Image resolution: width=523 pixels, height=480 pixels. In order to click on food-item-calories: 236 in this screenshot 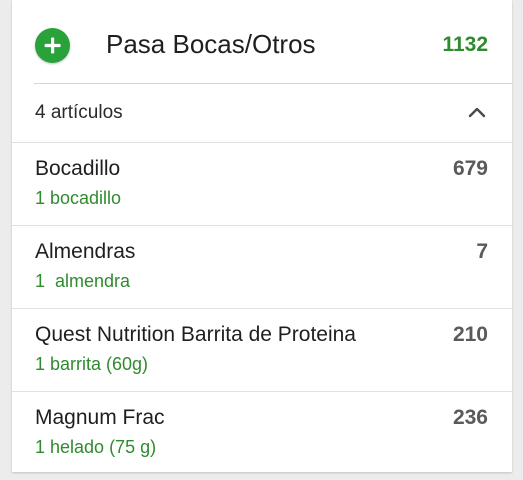, I will do `click(470, 417)`.